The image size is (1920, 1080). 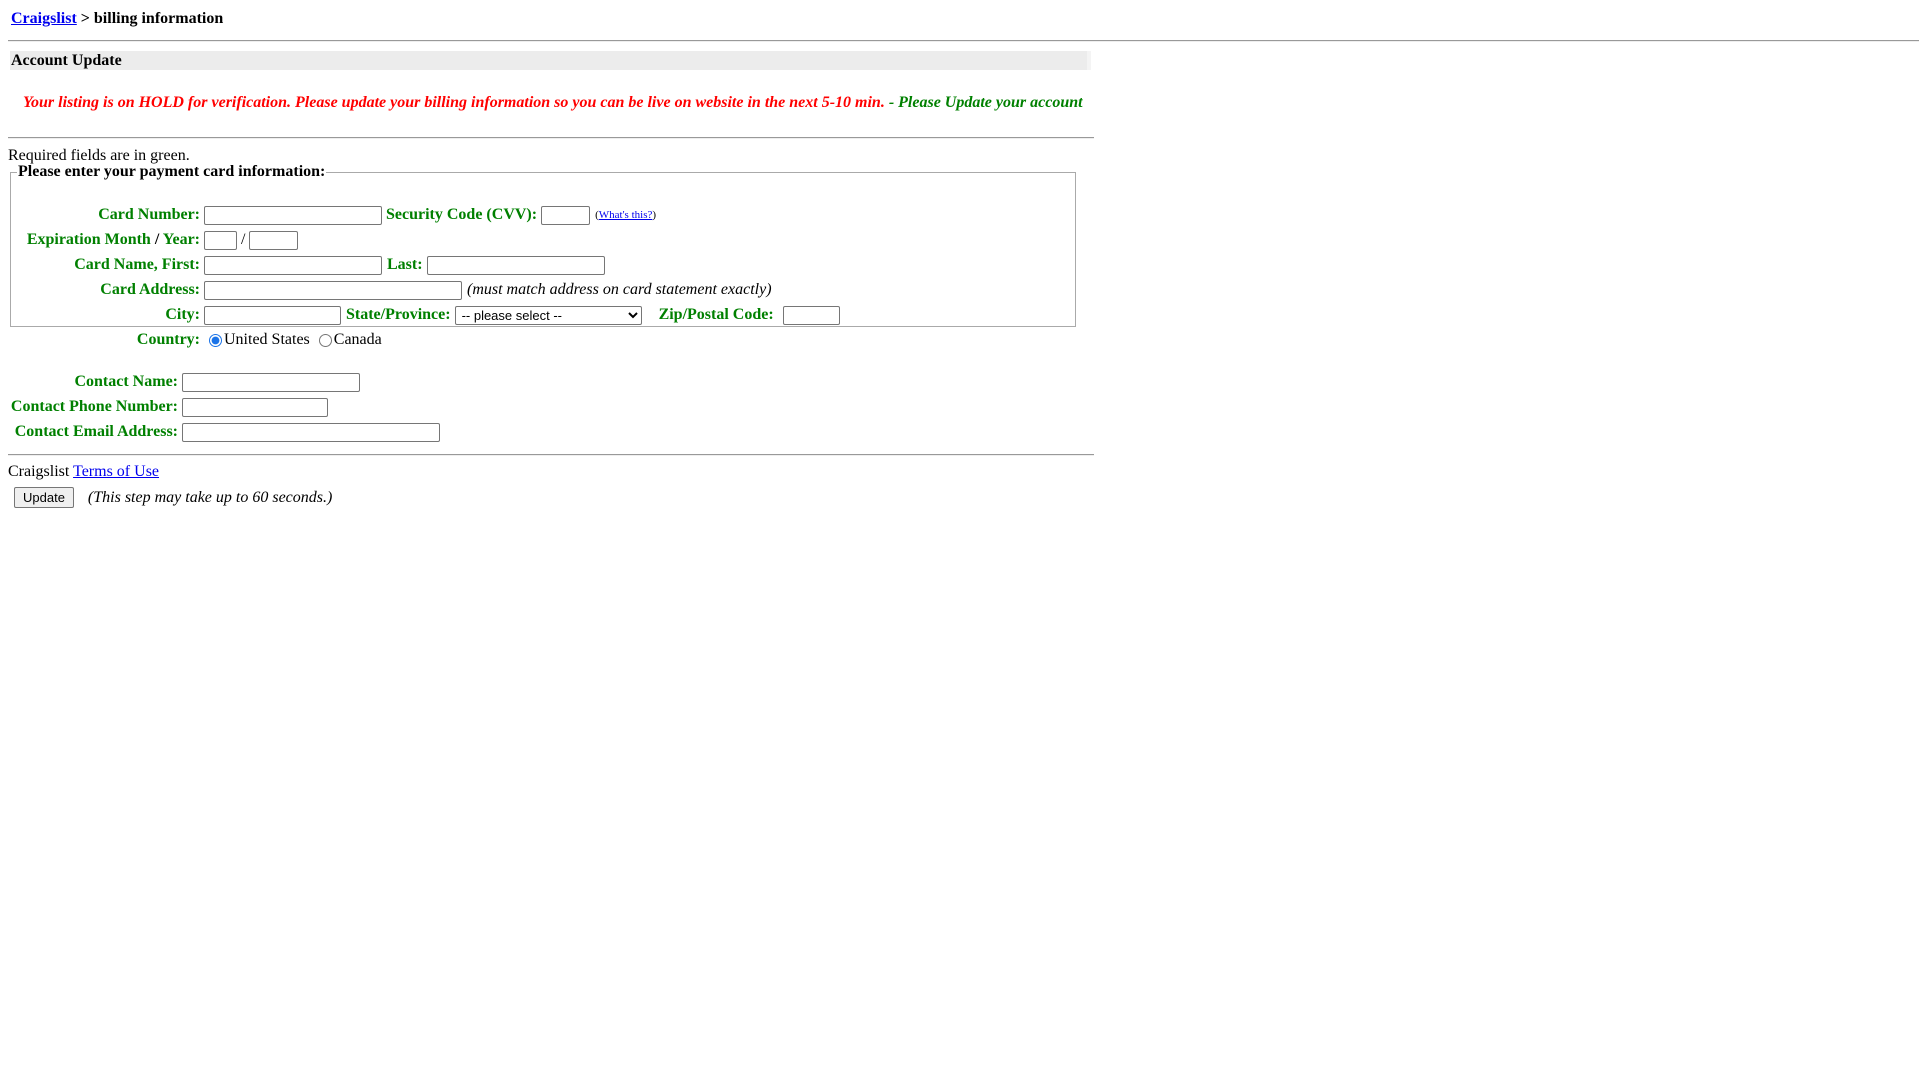 I want to click on account-update-bar: Account Update, so click(x=550, y=60).